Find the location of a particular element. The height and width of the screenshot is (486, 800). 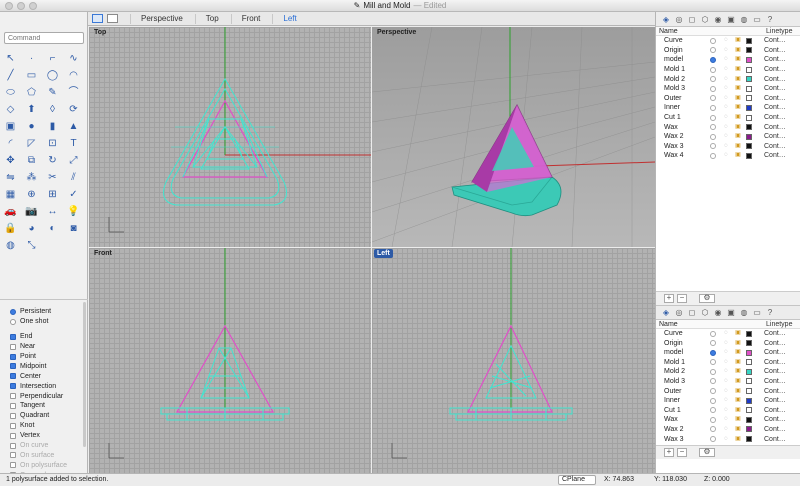

monitor-icon: ▭ is located at coordinates (757, 19).